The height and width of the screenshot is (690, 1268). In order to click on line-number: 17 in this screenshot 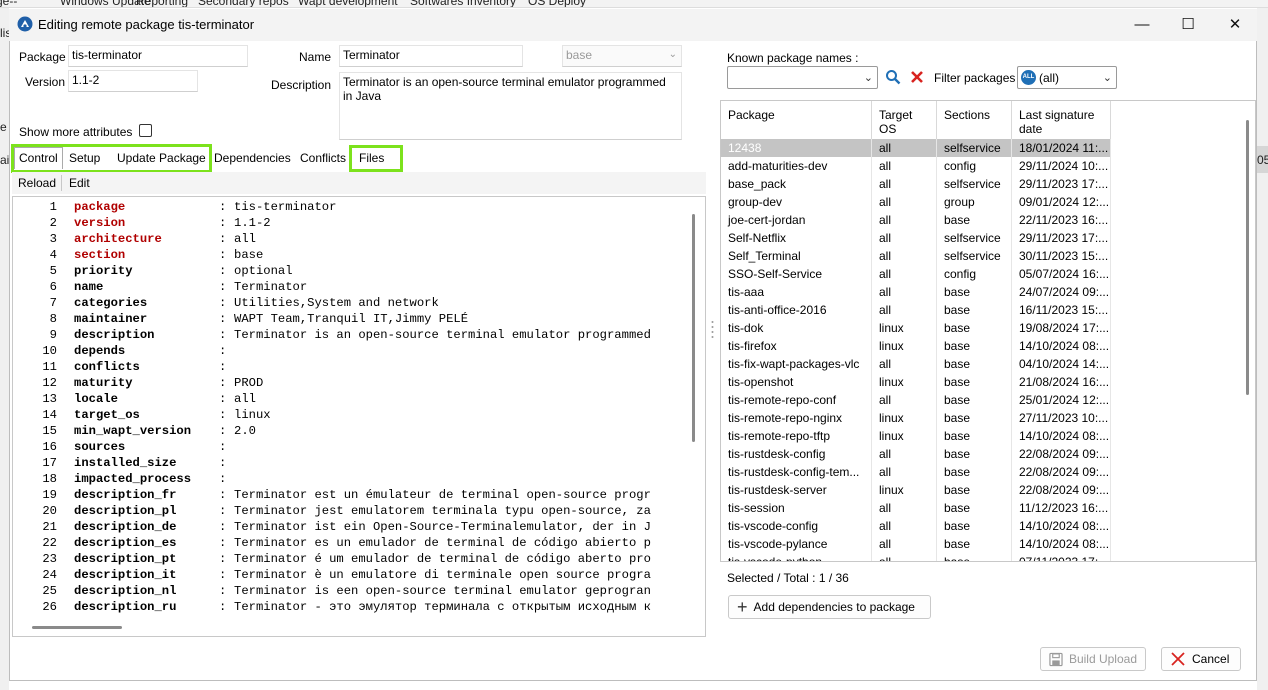, I will do `click(49, 463)`.